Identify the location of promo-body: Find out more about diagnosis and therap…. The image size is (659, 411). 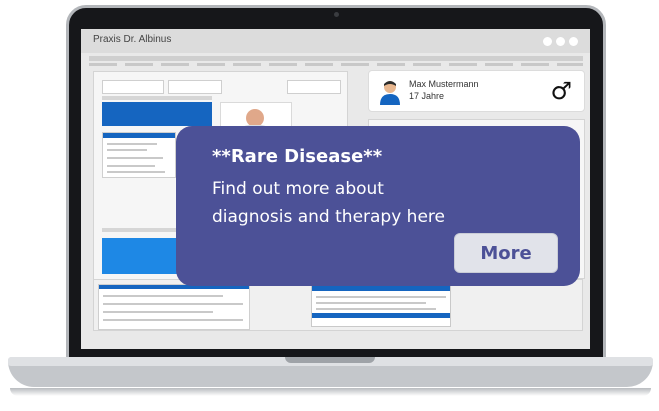
(328, 203).